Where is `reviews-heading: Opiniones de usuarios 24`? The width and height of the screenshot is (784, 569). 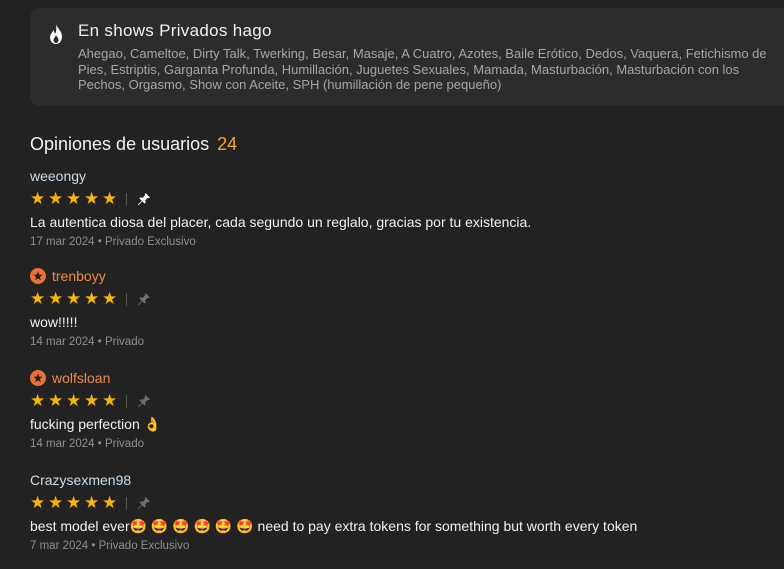 reviews-heading: Opiniones de usuarios 24 is located at coordinates (133, 144).